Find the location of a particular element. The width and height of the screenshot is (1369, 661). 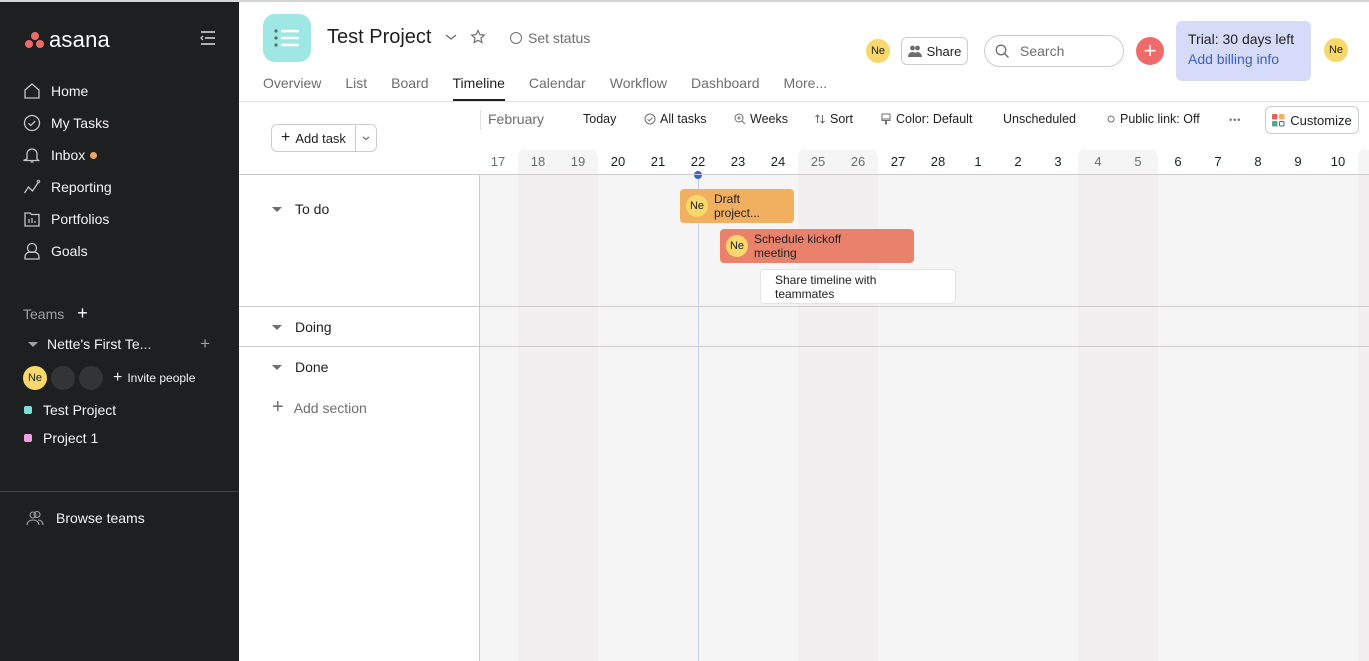

share-label: Share is located at coordinates (944, 51).